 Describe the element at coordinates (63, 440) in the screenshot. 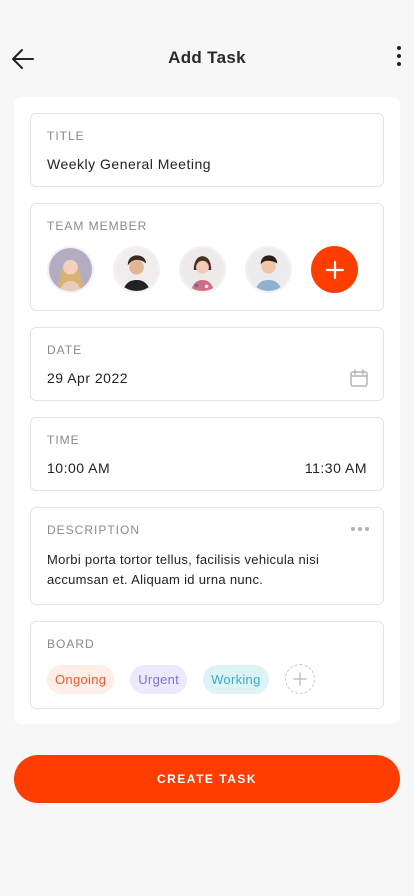

I see `time-label: TIME` at that location.